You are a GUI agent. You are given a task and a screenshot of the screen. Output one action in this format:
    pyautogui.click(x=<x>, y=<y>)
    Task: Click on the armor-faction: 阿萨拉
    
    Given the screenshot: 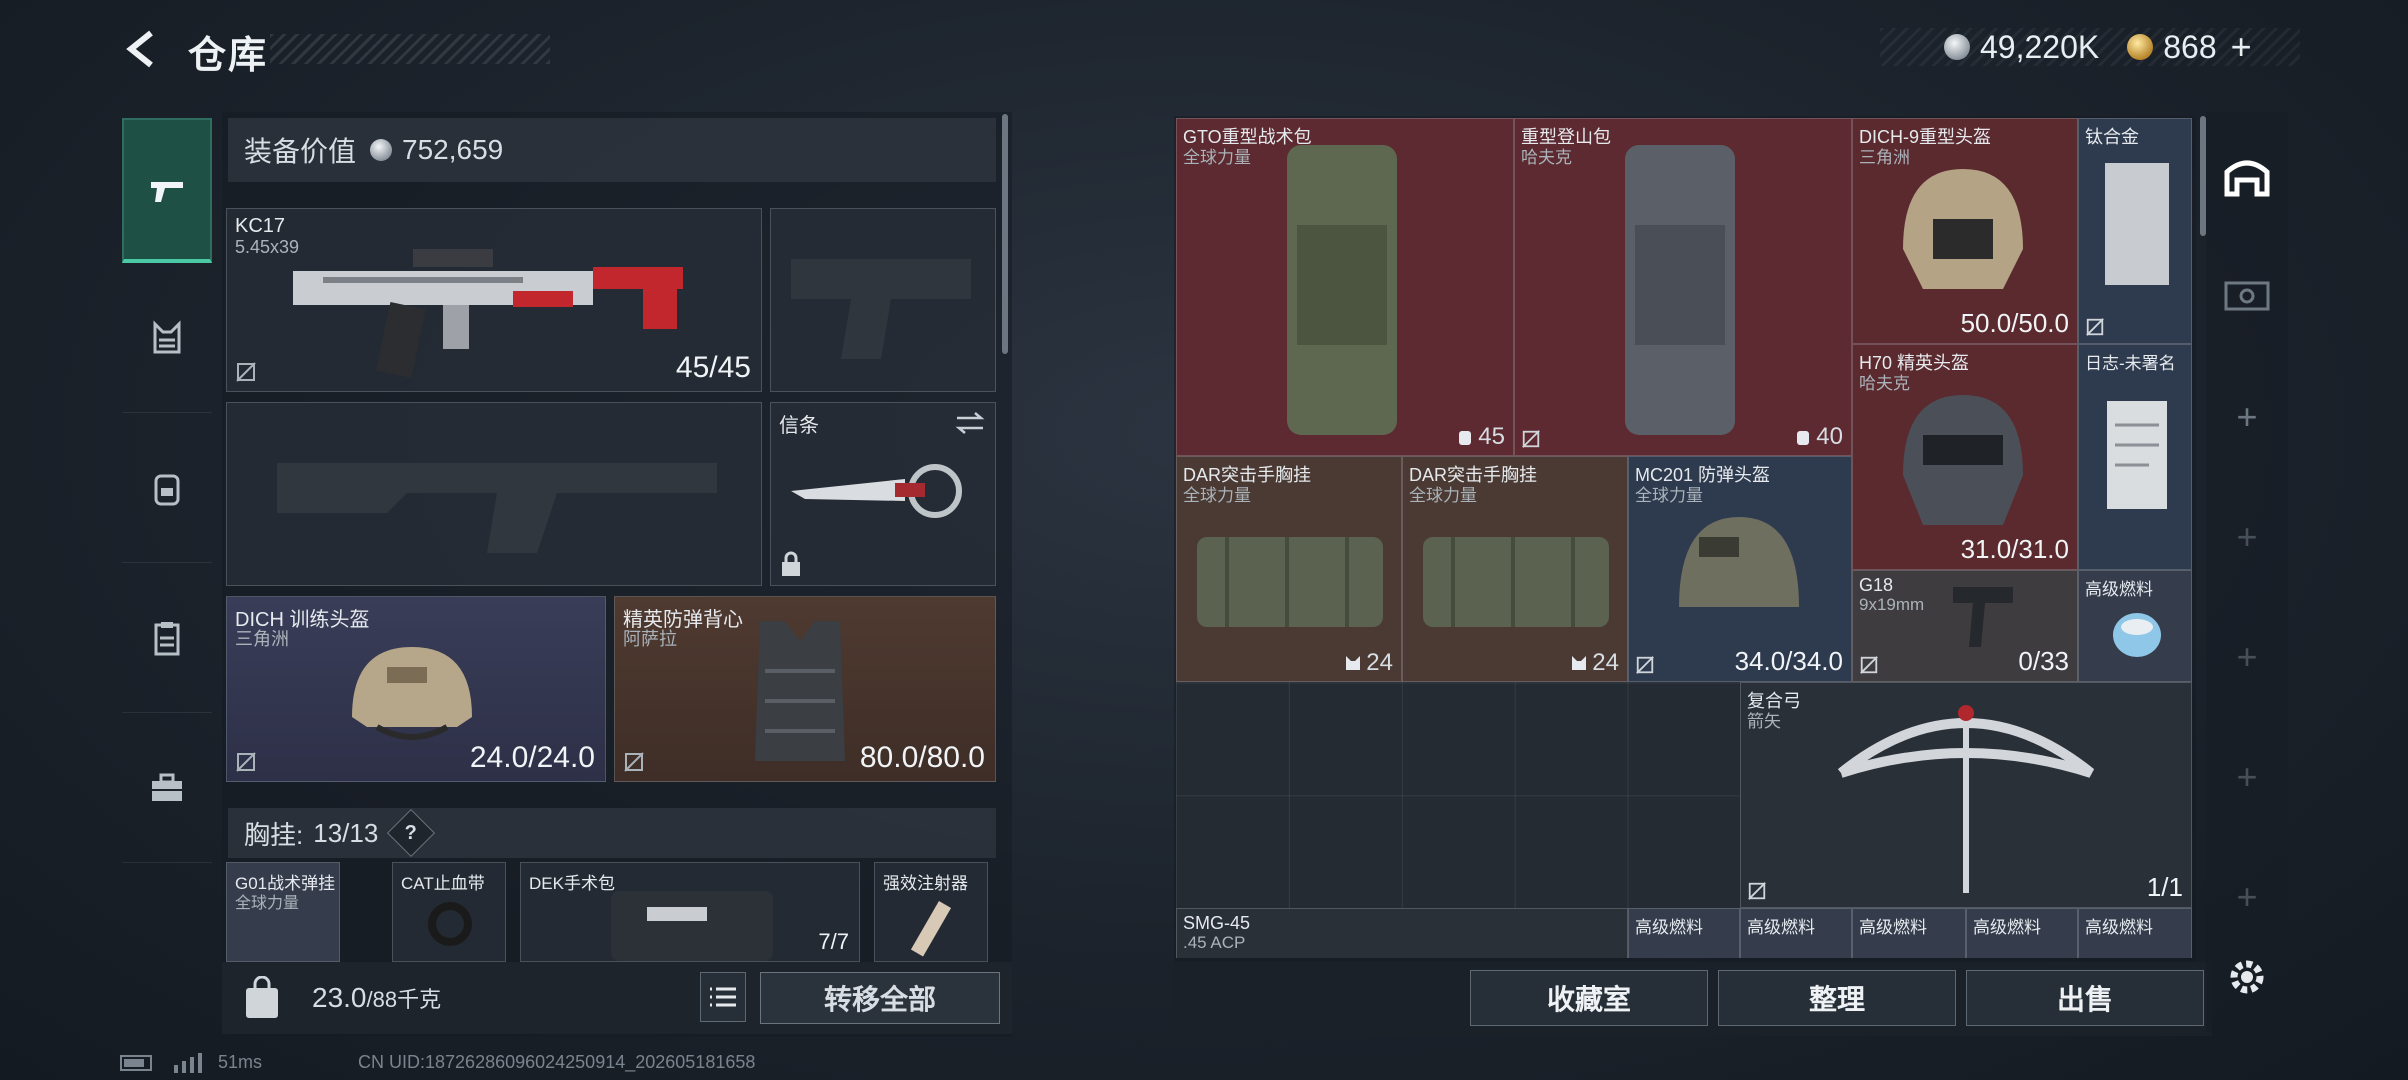 What is the action you would take?
    pyautogui.click(x=650, y=639)
    